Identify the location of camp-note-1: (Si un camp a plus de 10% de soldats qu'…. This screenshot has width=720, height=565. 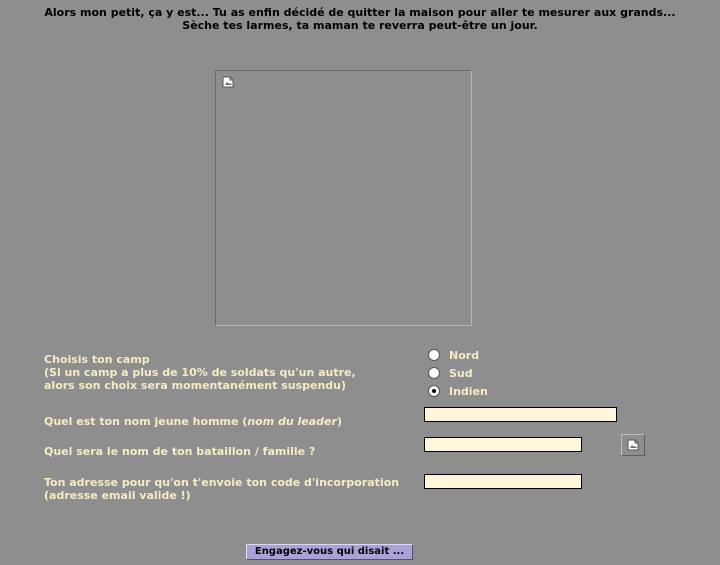
(200, 372).